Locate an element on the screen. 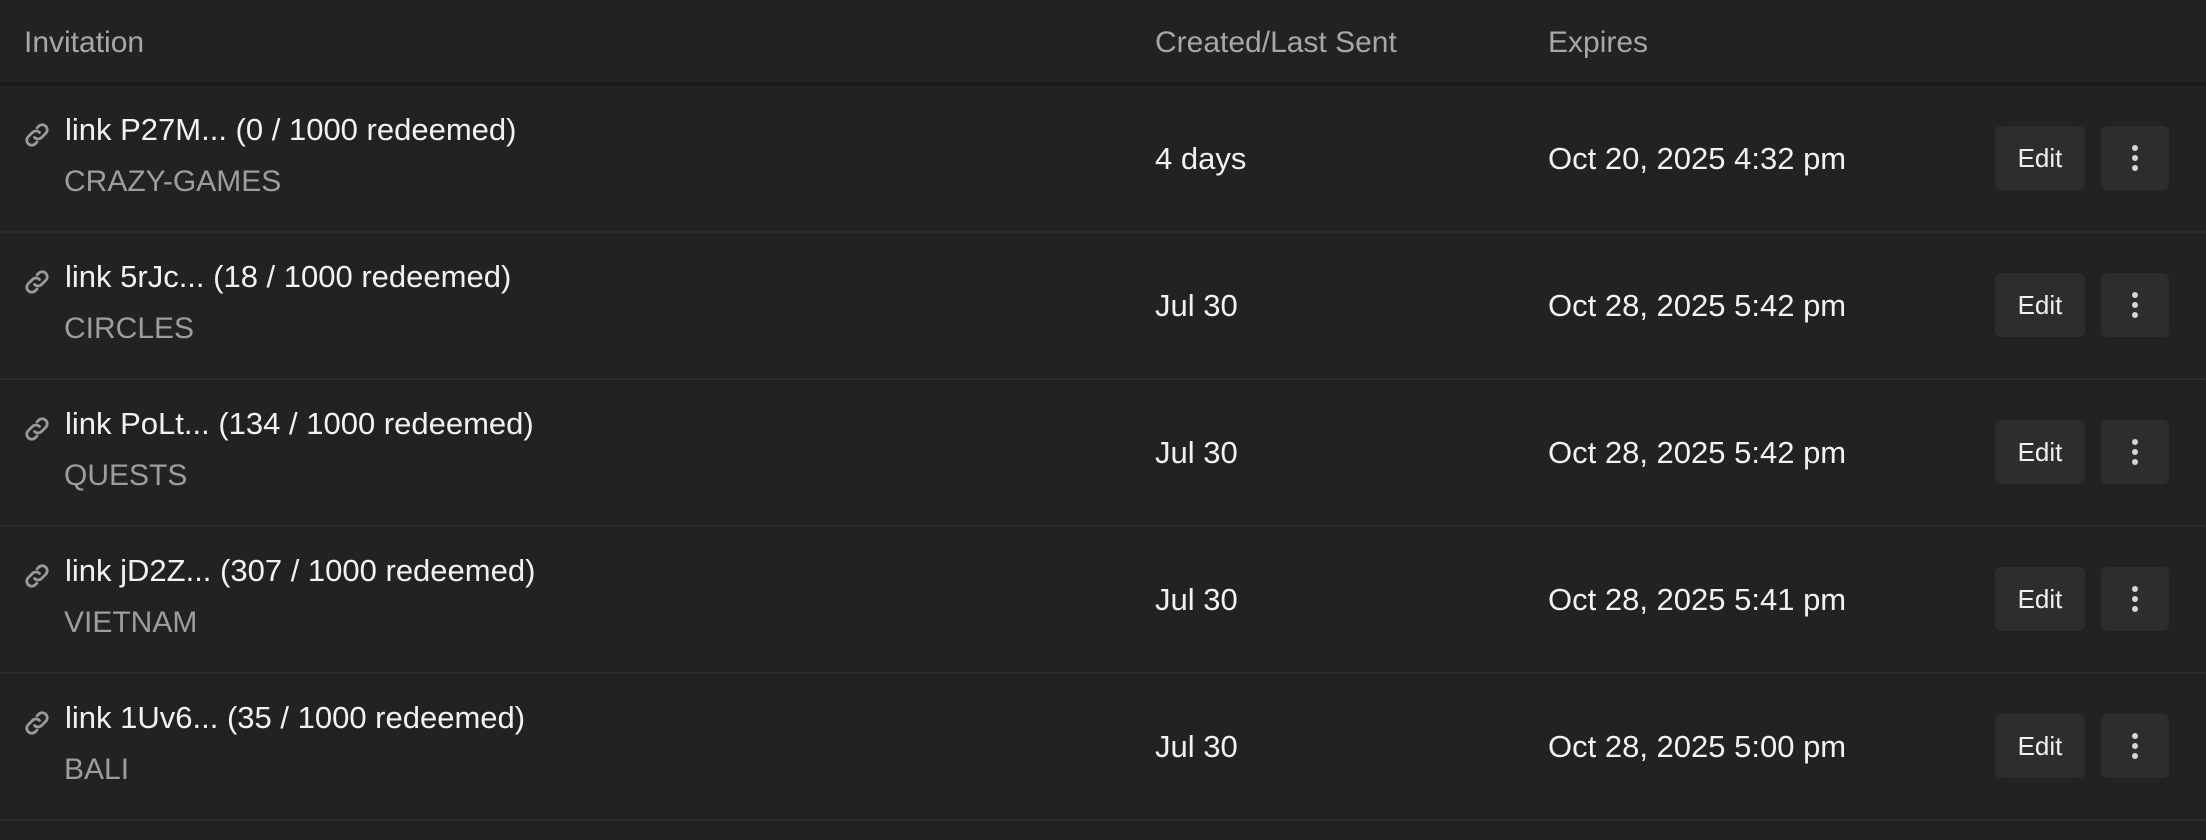  invitation-link-title: link 1Uv6... (35 / 1000 redeemed) is located at coordinates (295, 718).